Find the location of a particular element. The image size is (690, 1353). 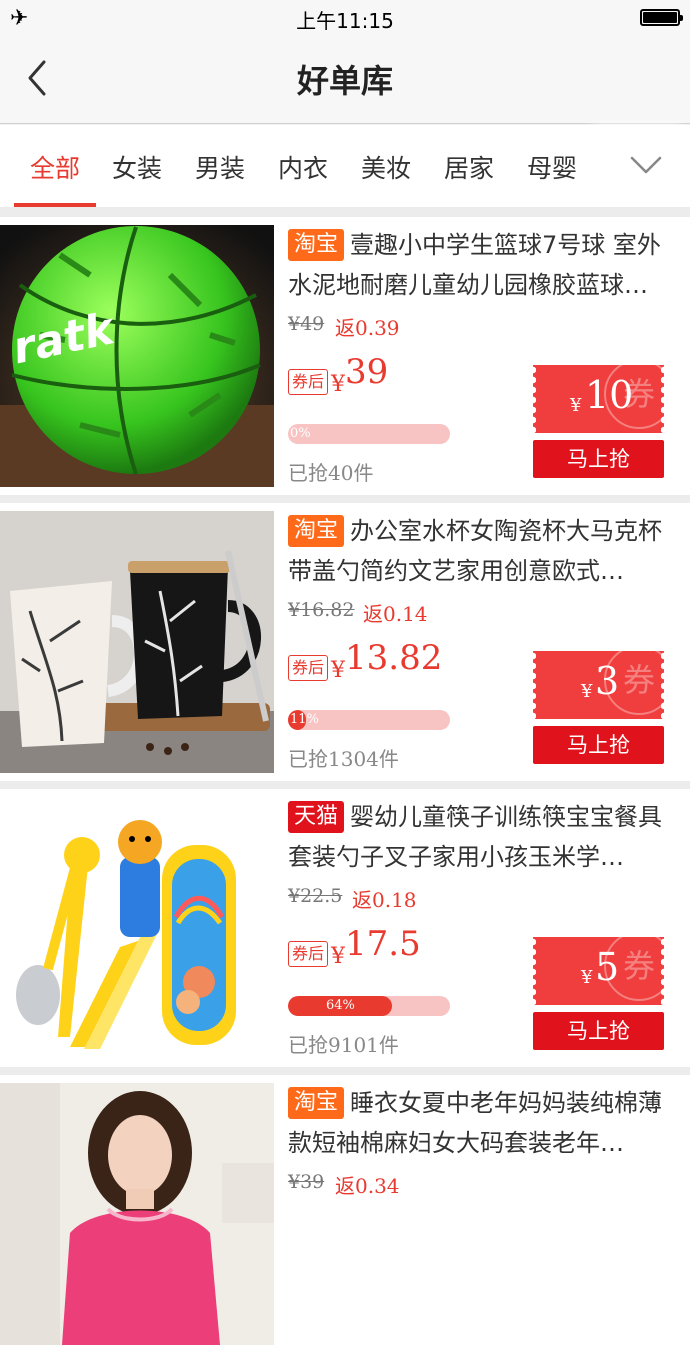

battery-icon is located at coordinates (661, 17).